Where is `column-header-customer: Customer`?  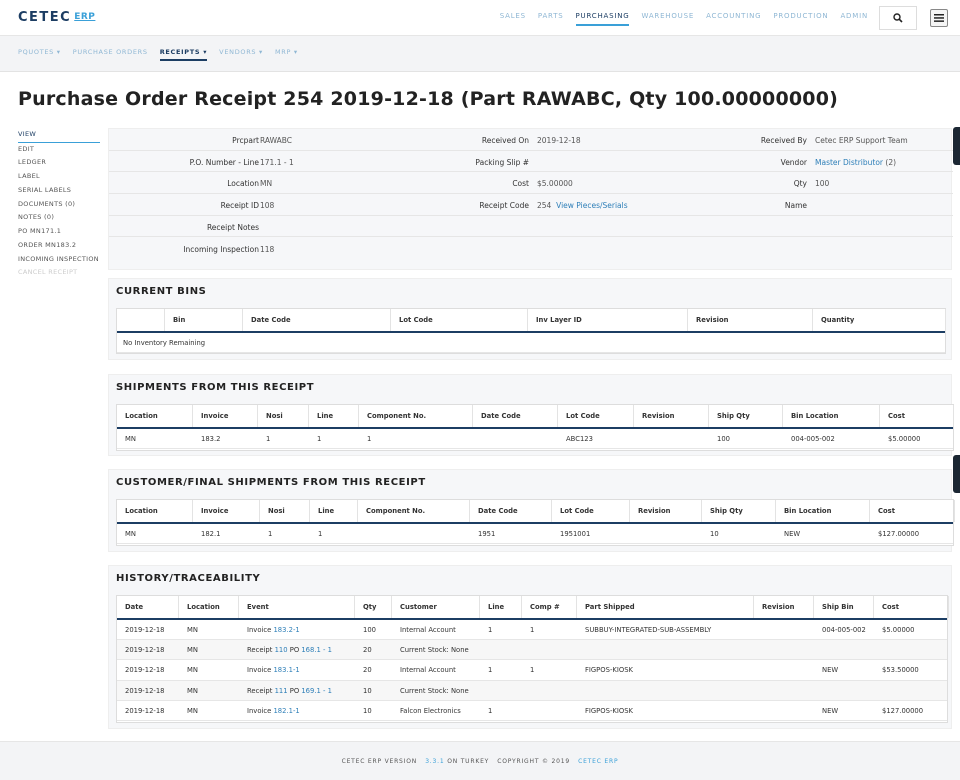
column-header-customer: Customer is located at coordinates (436, 607).